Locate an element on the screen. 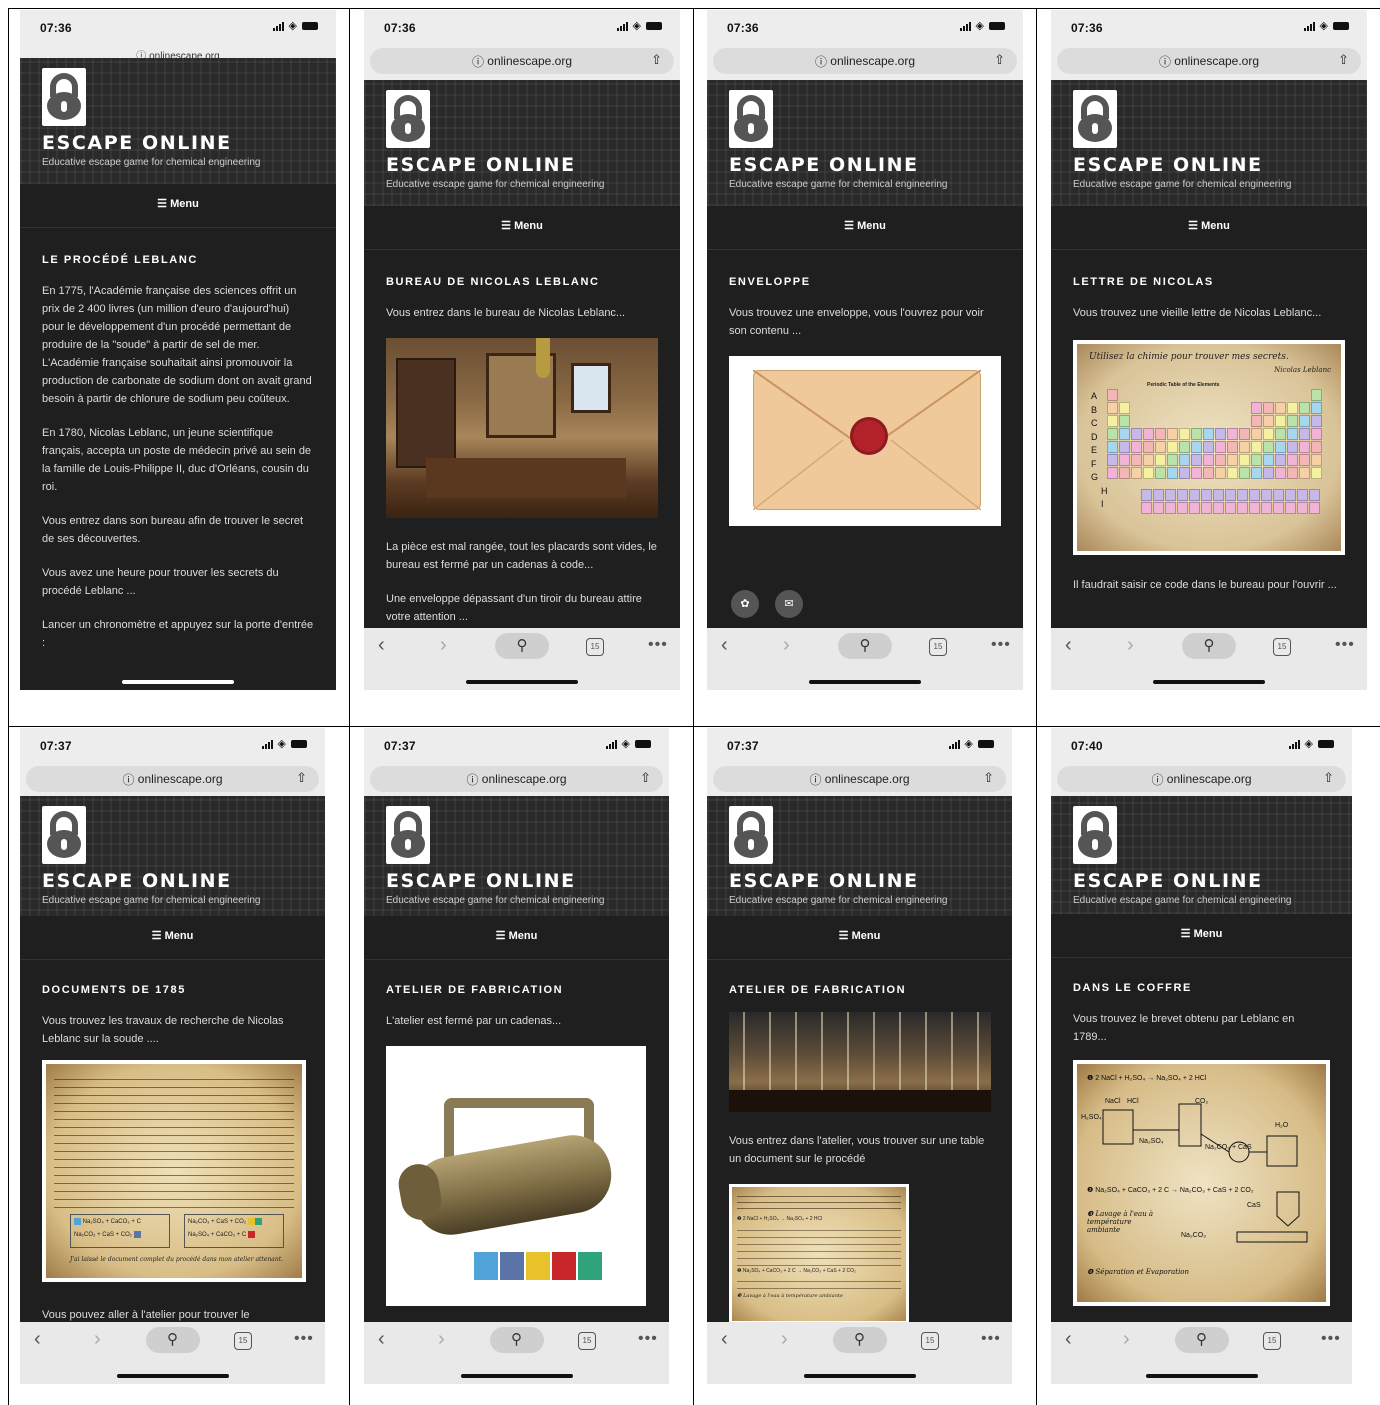  status-bar: 07:36 ◈ is located at coordinates (178, 29).